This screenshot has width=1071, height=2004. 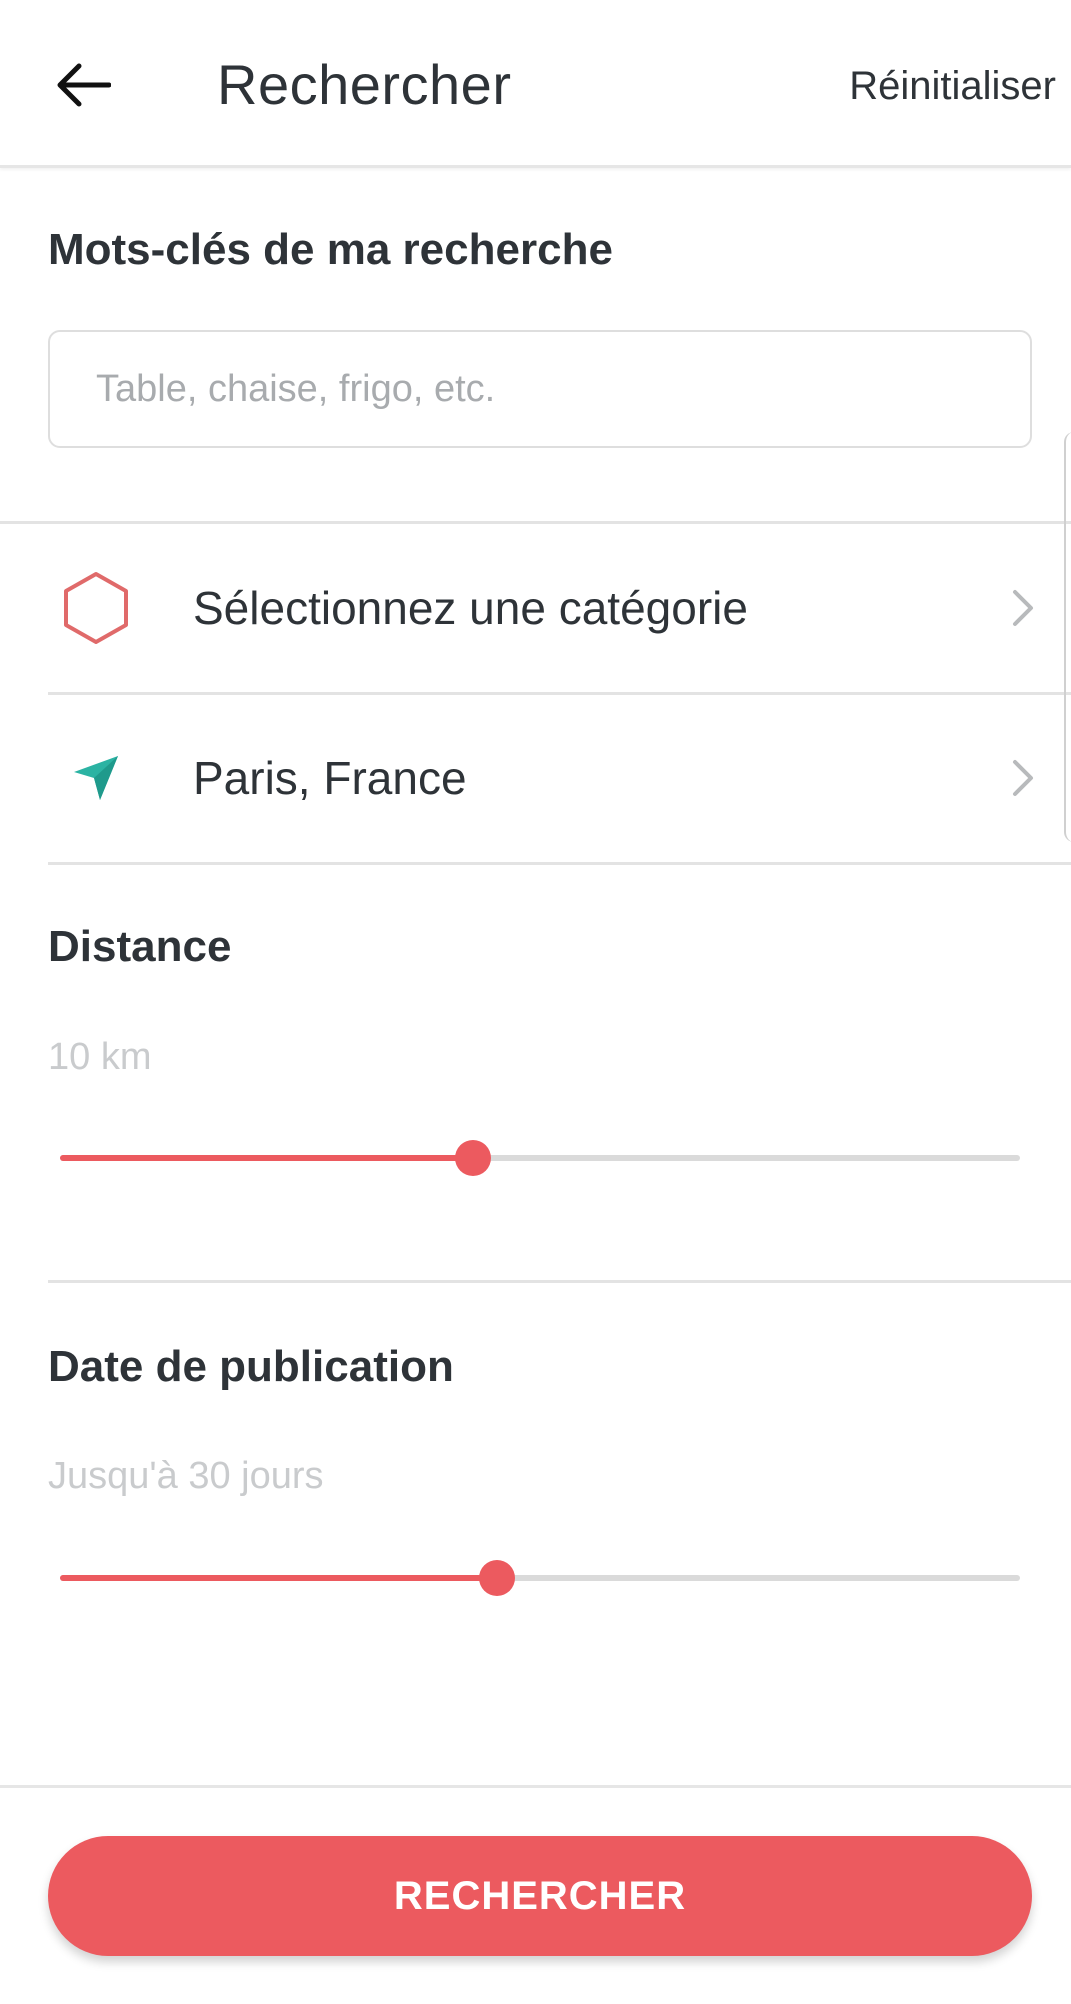 I want to click on scroll-edge, so click(x=1067, y=637).